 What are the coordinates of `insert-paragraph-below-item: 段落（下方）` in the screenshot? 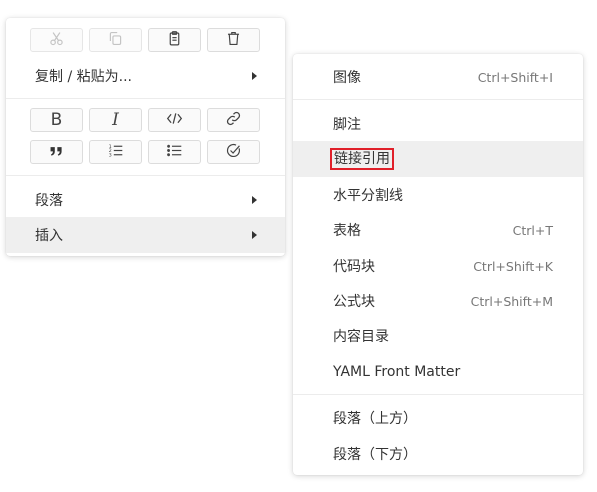 It's located at (438, 454).